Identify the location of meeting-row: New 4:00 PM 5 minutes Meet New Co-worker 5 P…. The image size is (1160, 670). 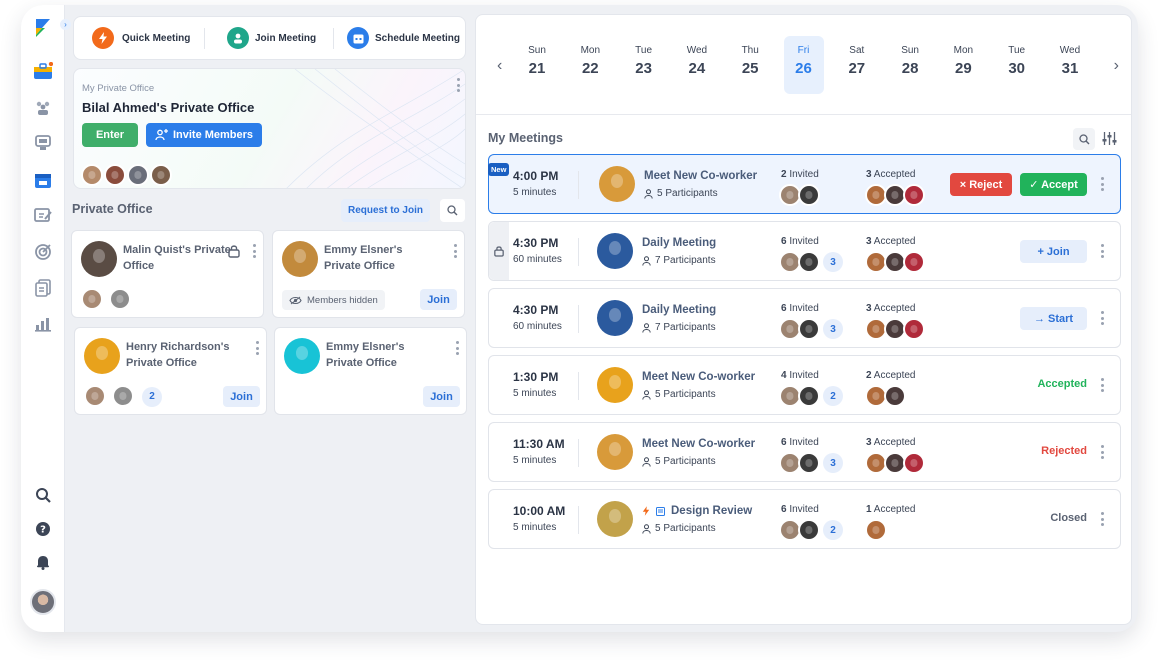
(804, 184).